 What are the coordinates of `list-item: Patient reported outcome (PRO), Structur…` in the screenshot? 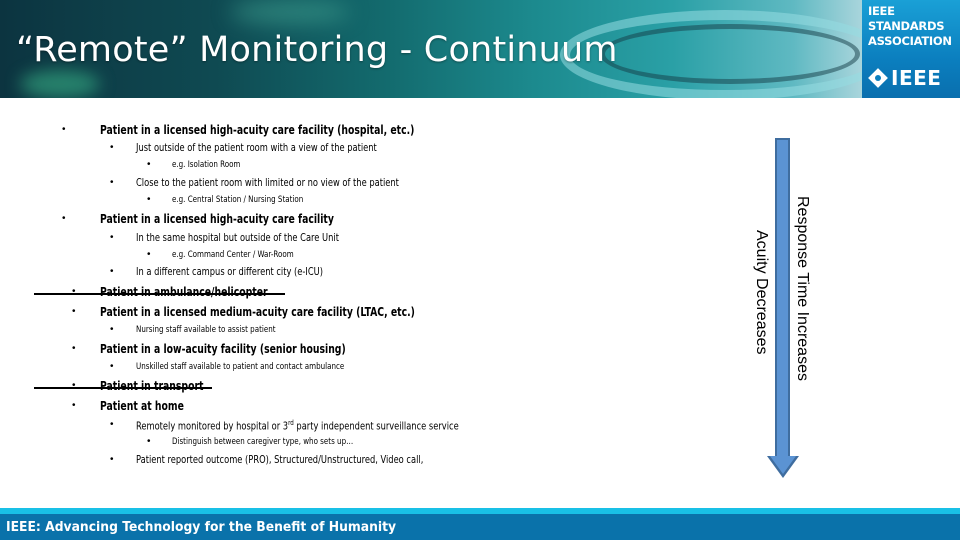 It's located at (280, 460).